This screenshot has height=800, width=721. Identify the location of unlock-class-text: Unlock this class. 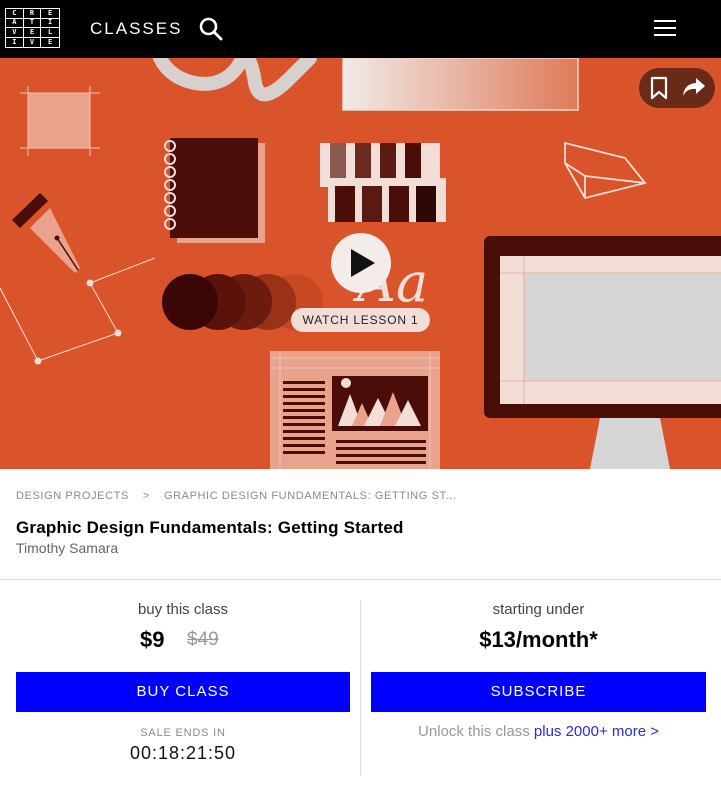
(474, 731).